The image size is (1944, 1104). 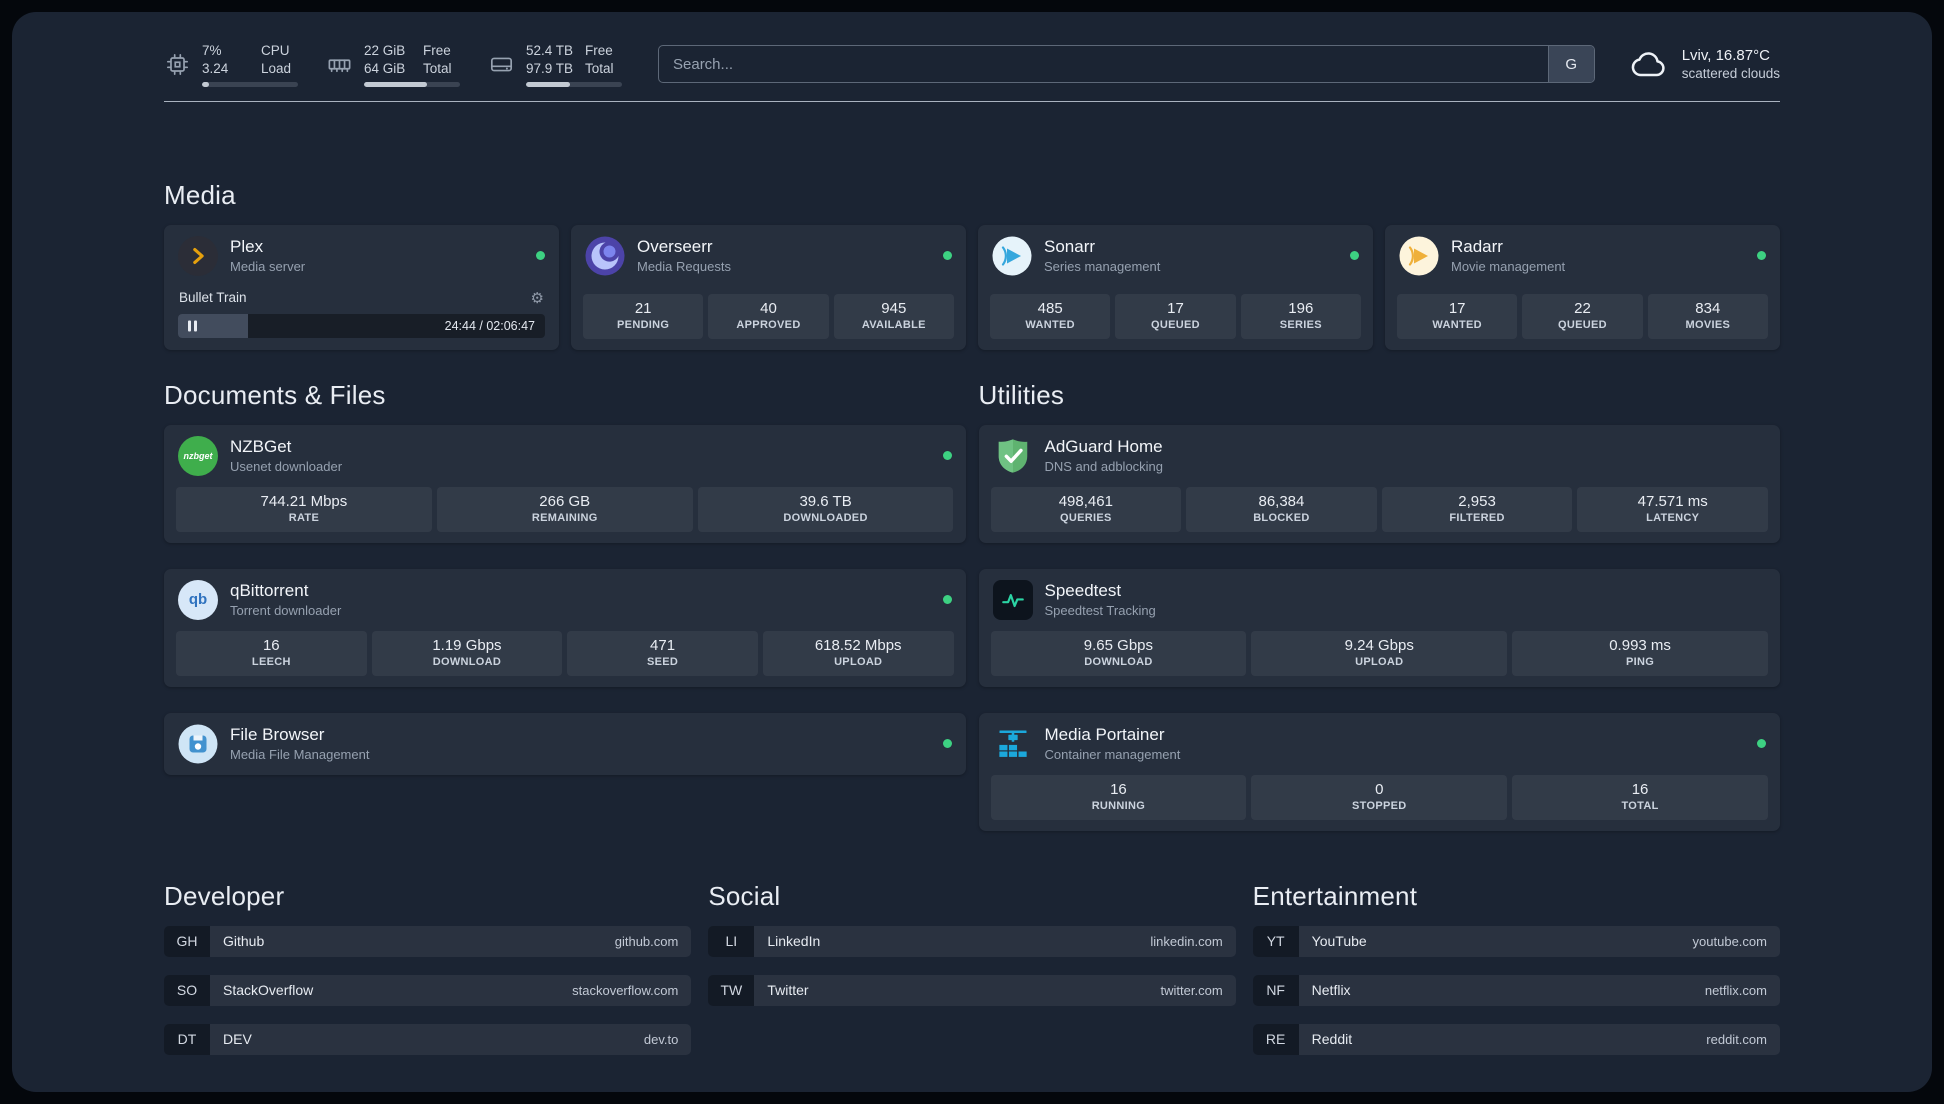 What do you see at coordinates (550, 50) in the screenshot?
I see `disk-free-value: 52.4 TB` at bounding box center [550, 50].